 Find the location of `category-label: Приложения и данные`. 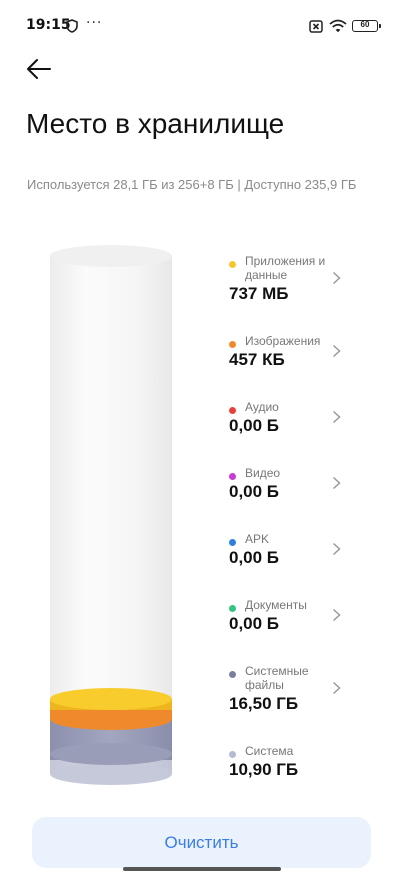

category-label: Приложения и данные is located at coordinates (285, 268).